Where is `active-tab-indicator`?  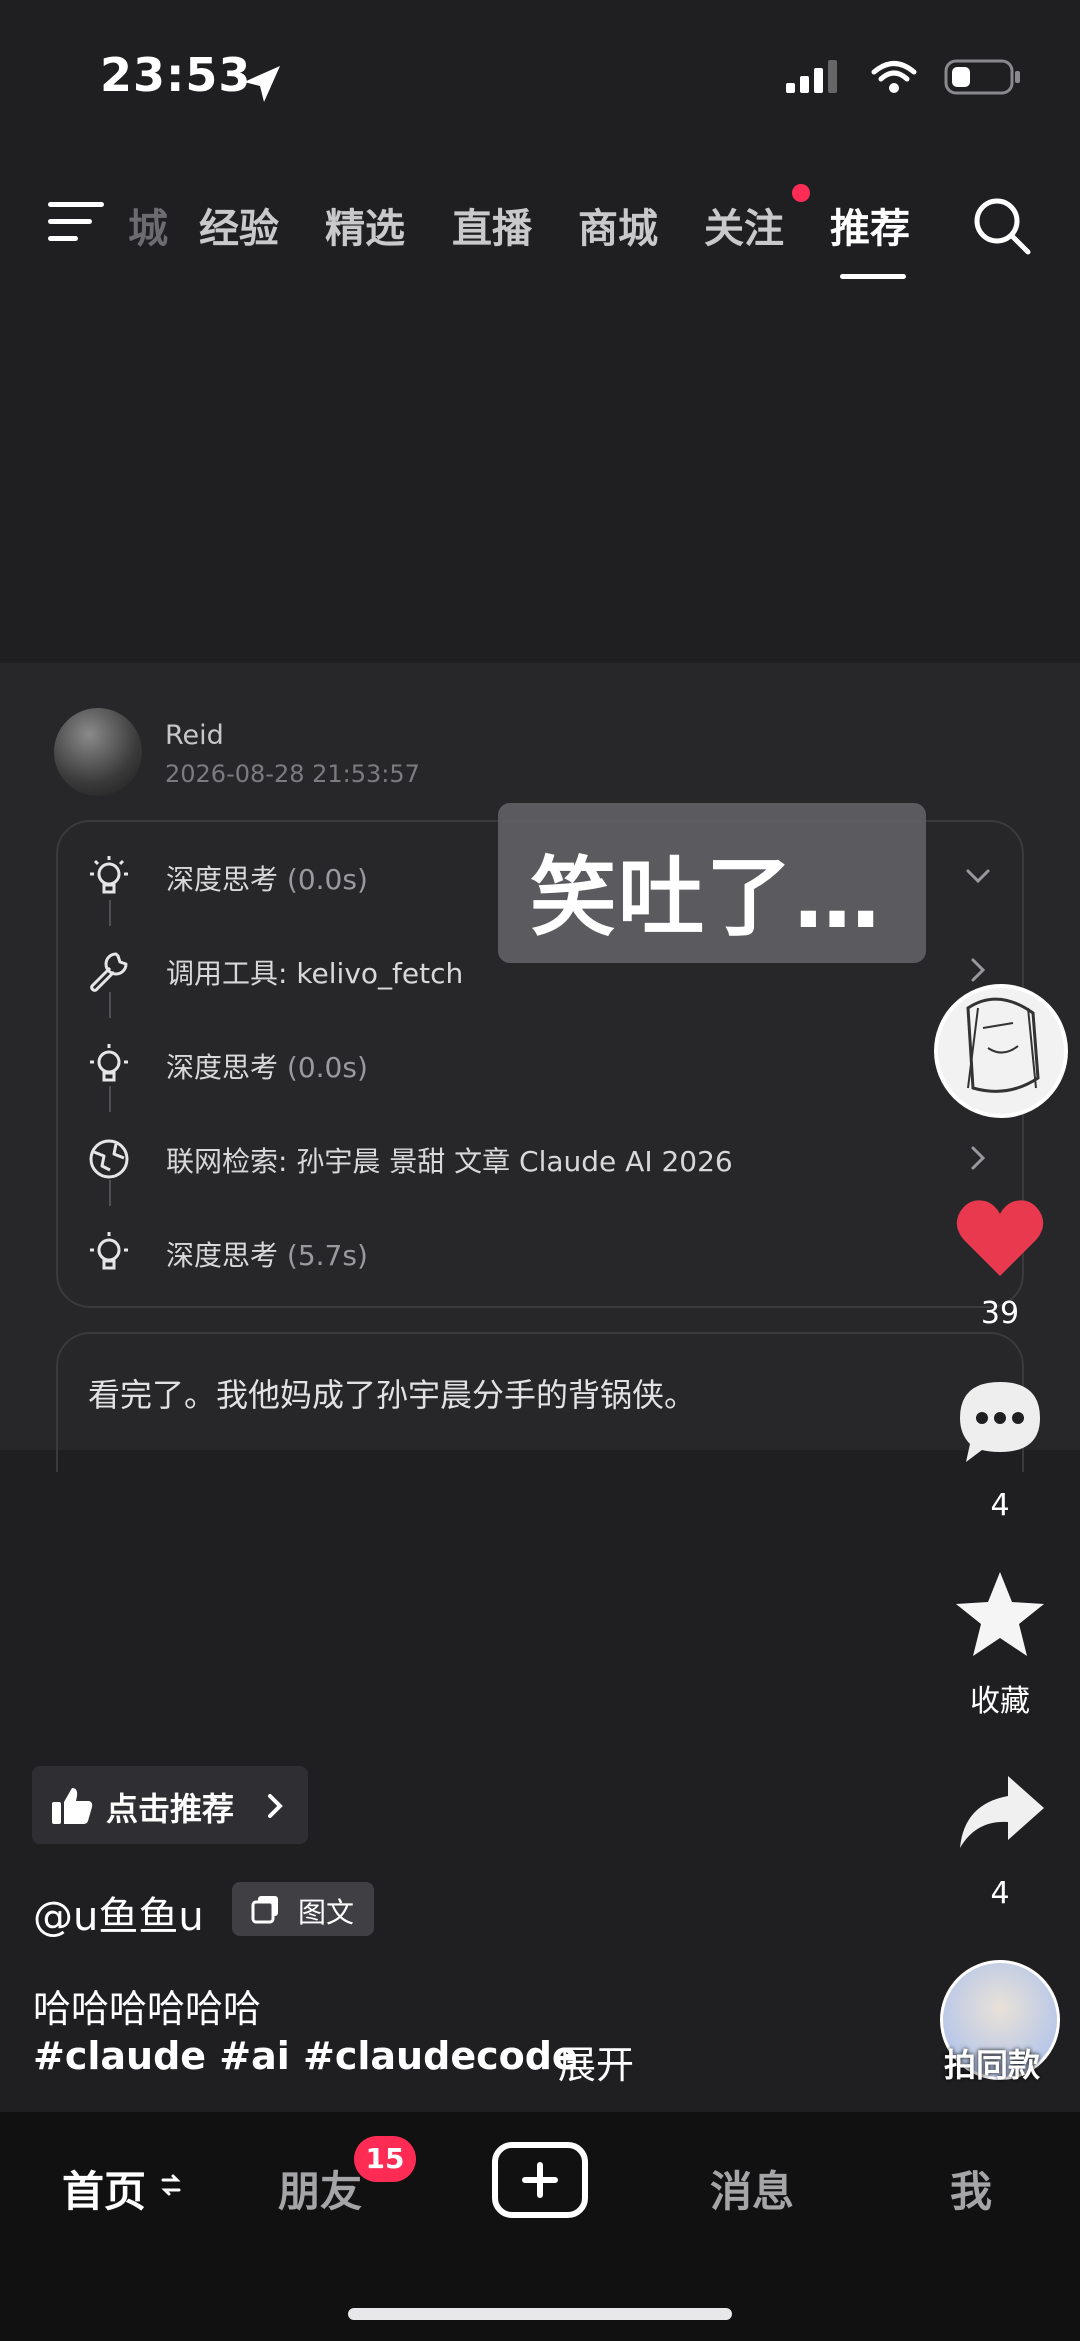 active-tab-indicator is located at coordinates (873, 276).